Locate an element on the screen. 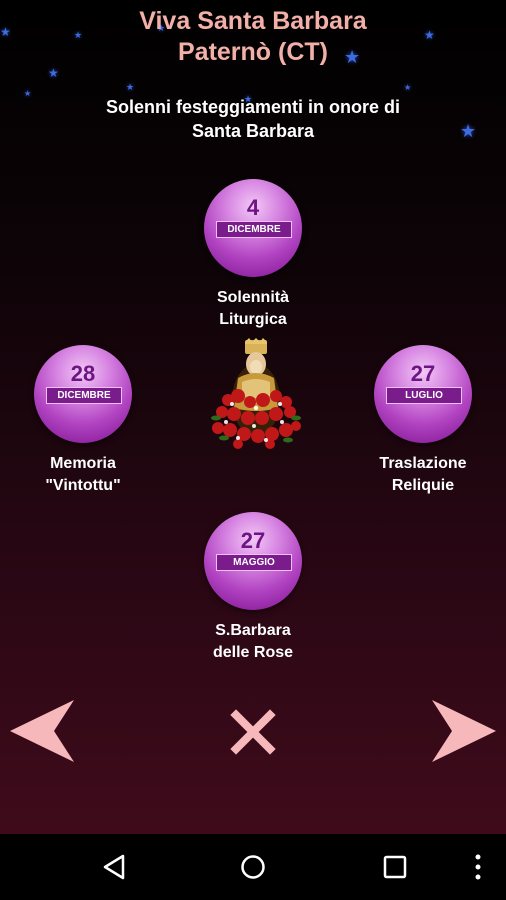 This screenshot has height=900, width=506. overflow-menu-icon is located at coordinates (478, 867).